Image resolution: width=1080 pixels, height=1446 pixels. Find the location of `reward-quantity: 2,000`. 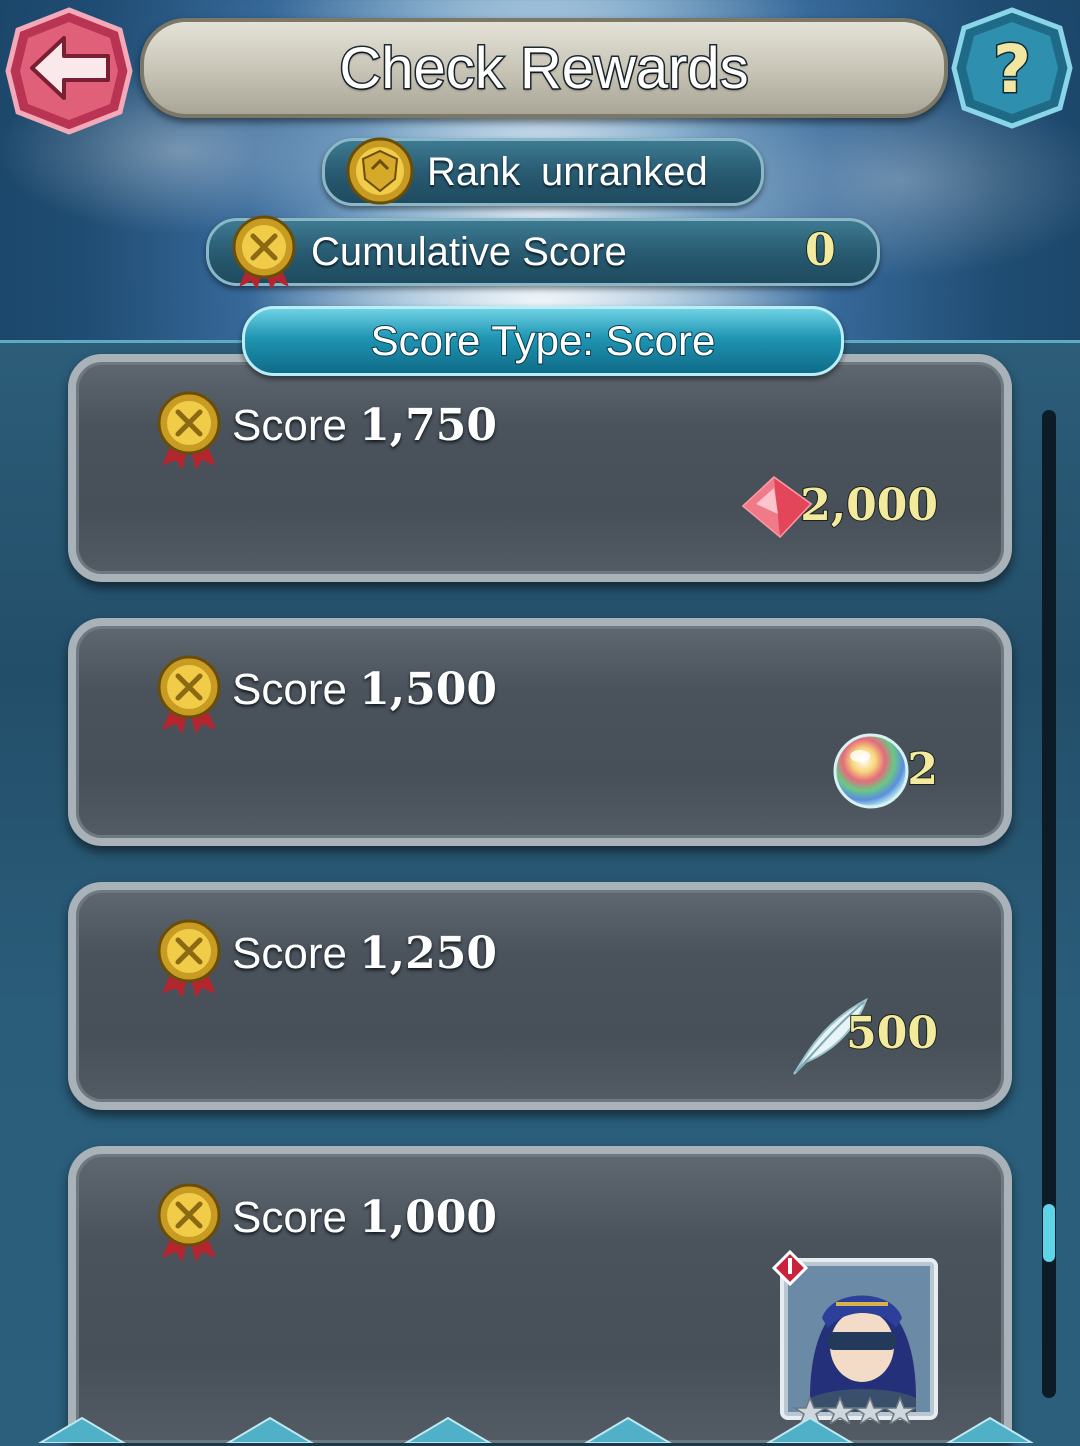

reward-quantity: 2,000 is located at coordinates (869, 505).